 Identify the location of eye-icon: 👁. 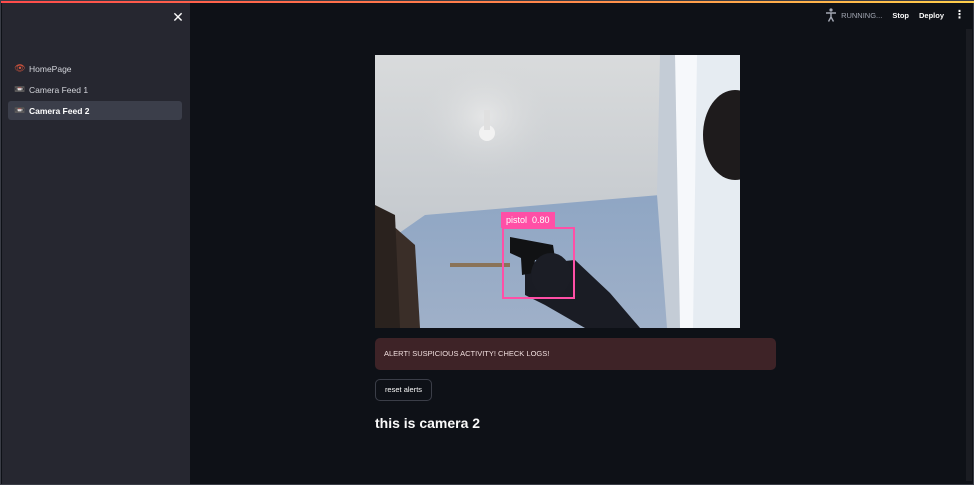
(20, 68).